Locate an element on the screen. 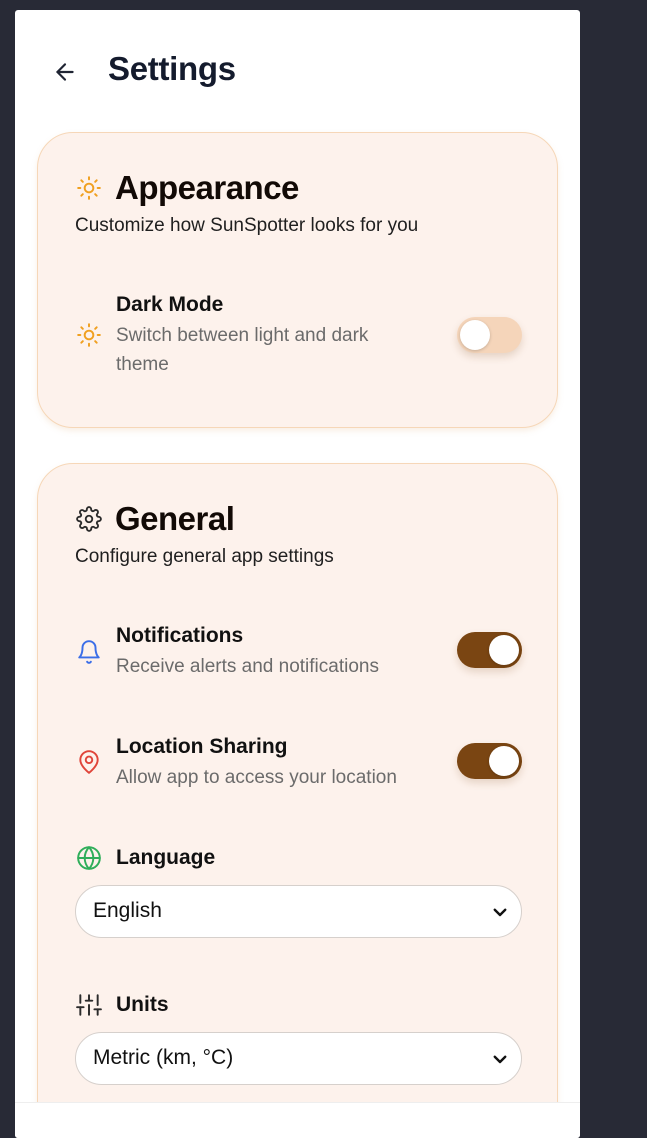 This screenshot has width=647, height=1138. globe-icon is located at coordinates (89, 858).